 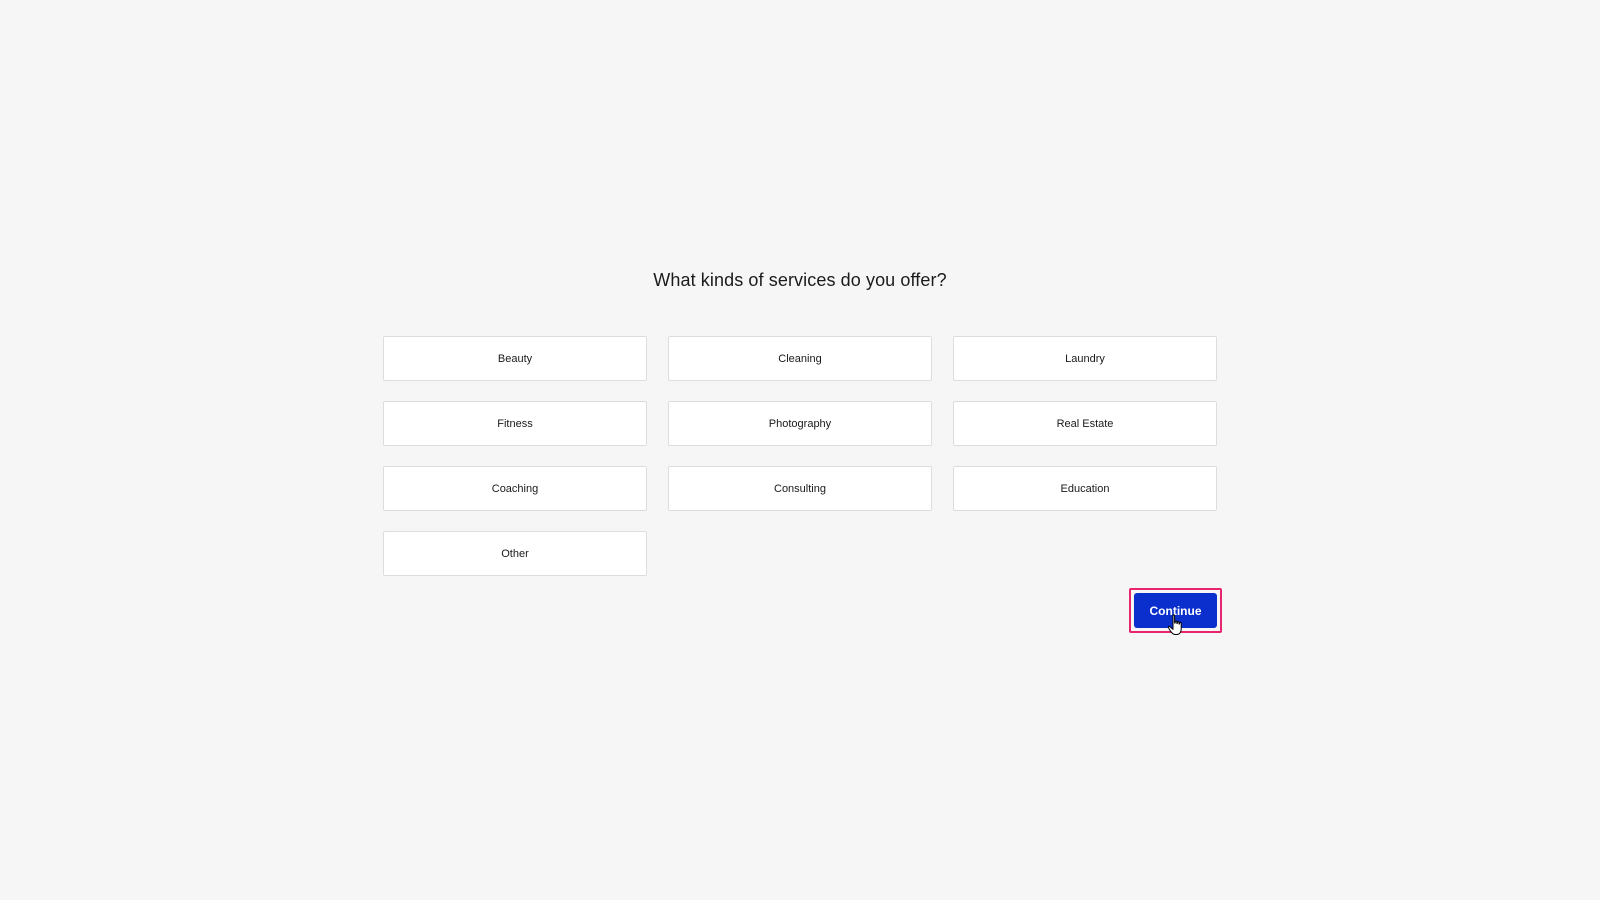 I want to click on option-real-estate: Real Estate, so click(x=1085, y=423).